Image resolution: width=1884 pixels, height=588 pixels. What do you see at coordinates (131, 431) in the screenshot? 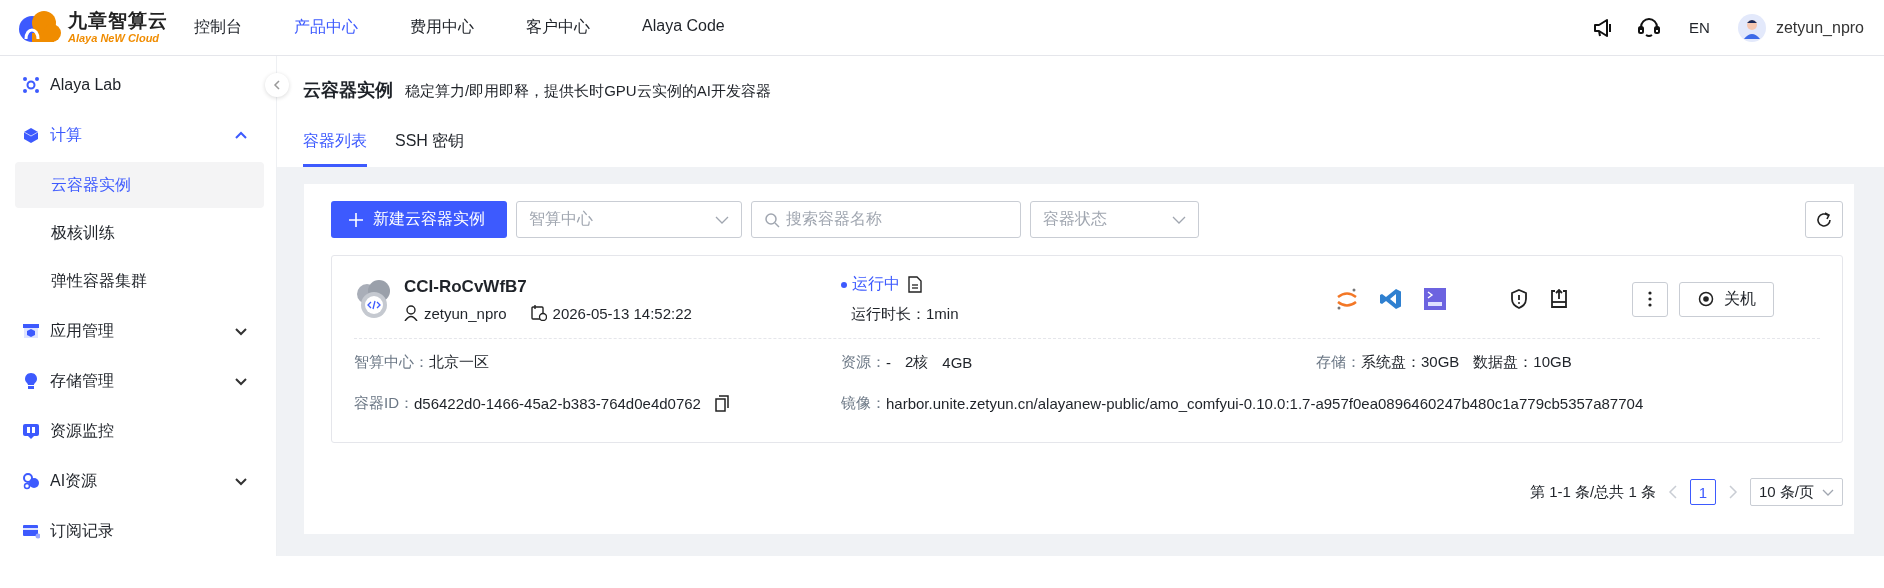
I see `sidebar-item: 资源监控` at bounding box center [131, 431].